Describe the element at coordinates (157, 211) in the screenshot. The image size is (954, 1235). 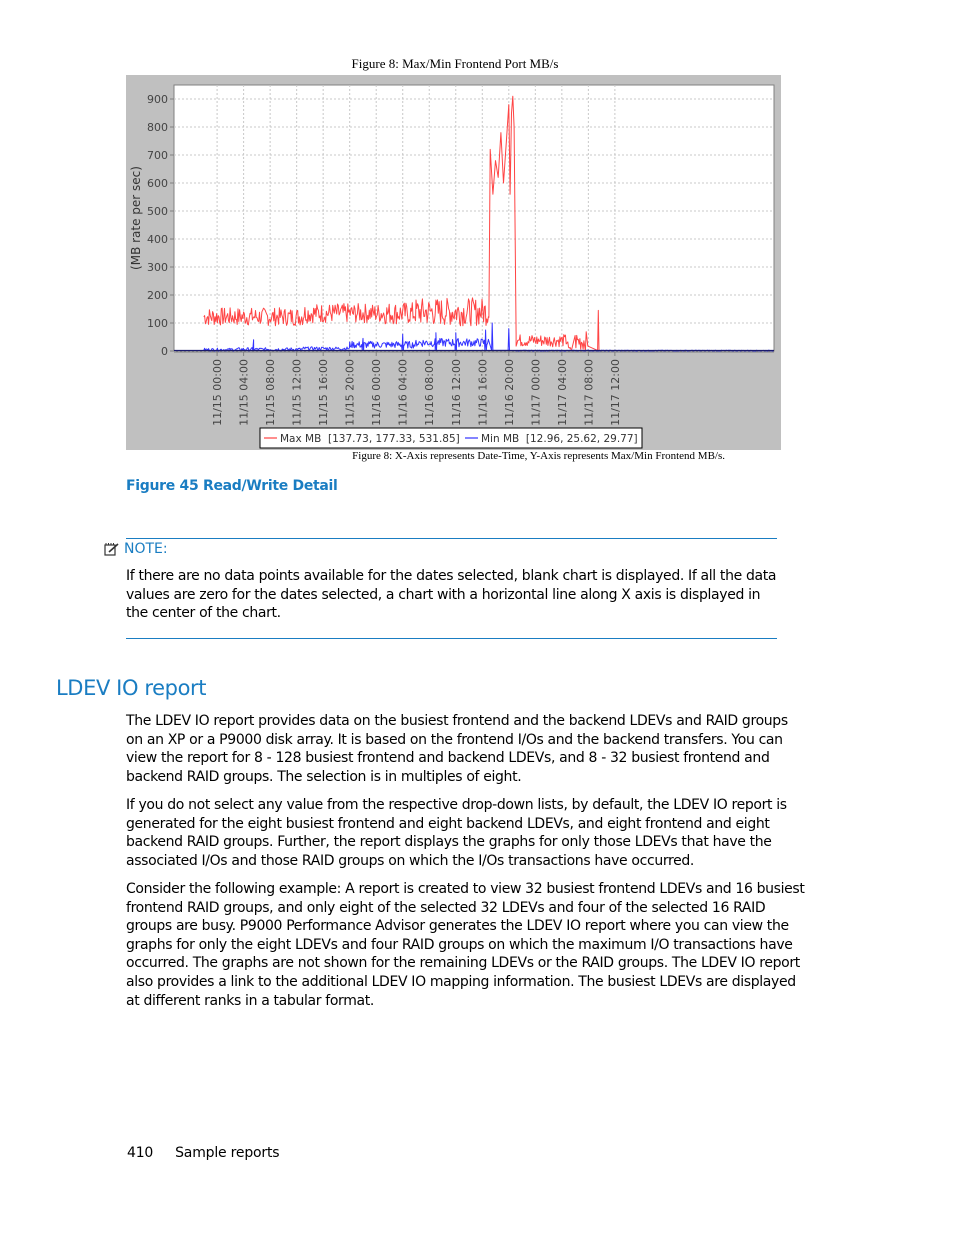
I see `y-tick-label: 500` at that location.